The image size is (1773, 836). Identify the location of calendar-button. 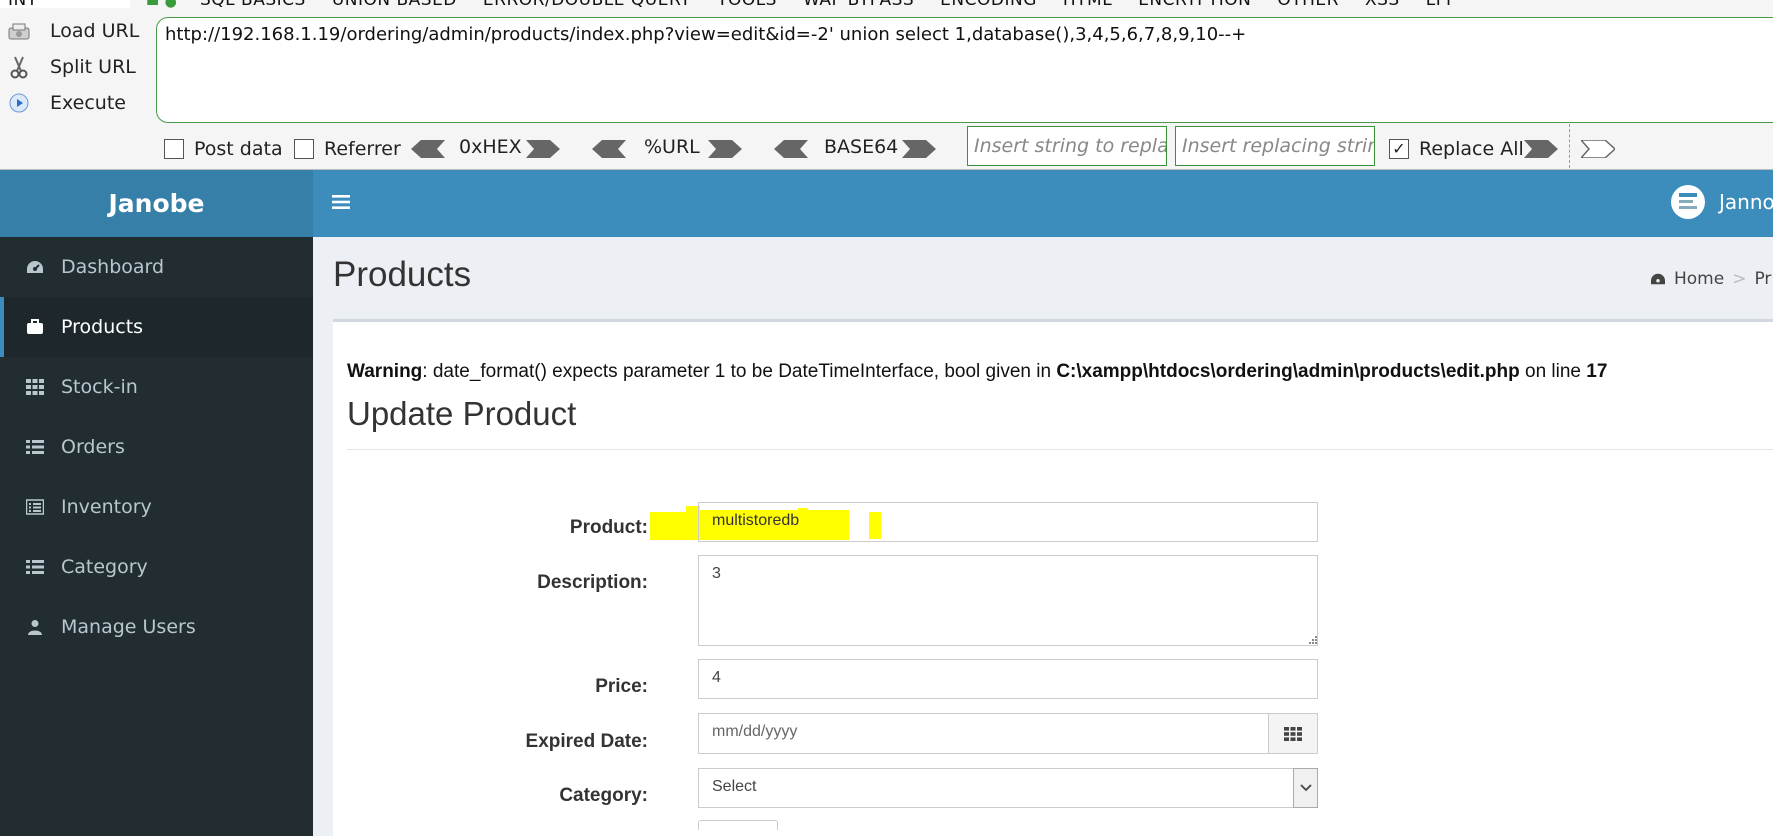
(1293, 733).